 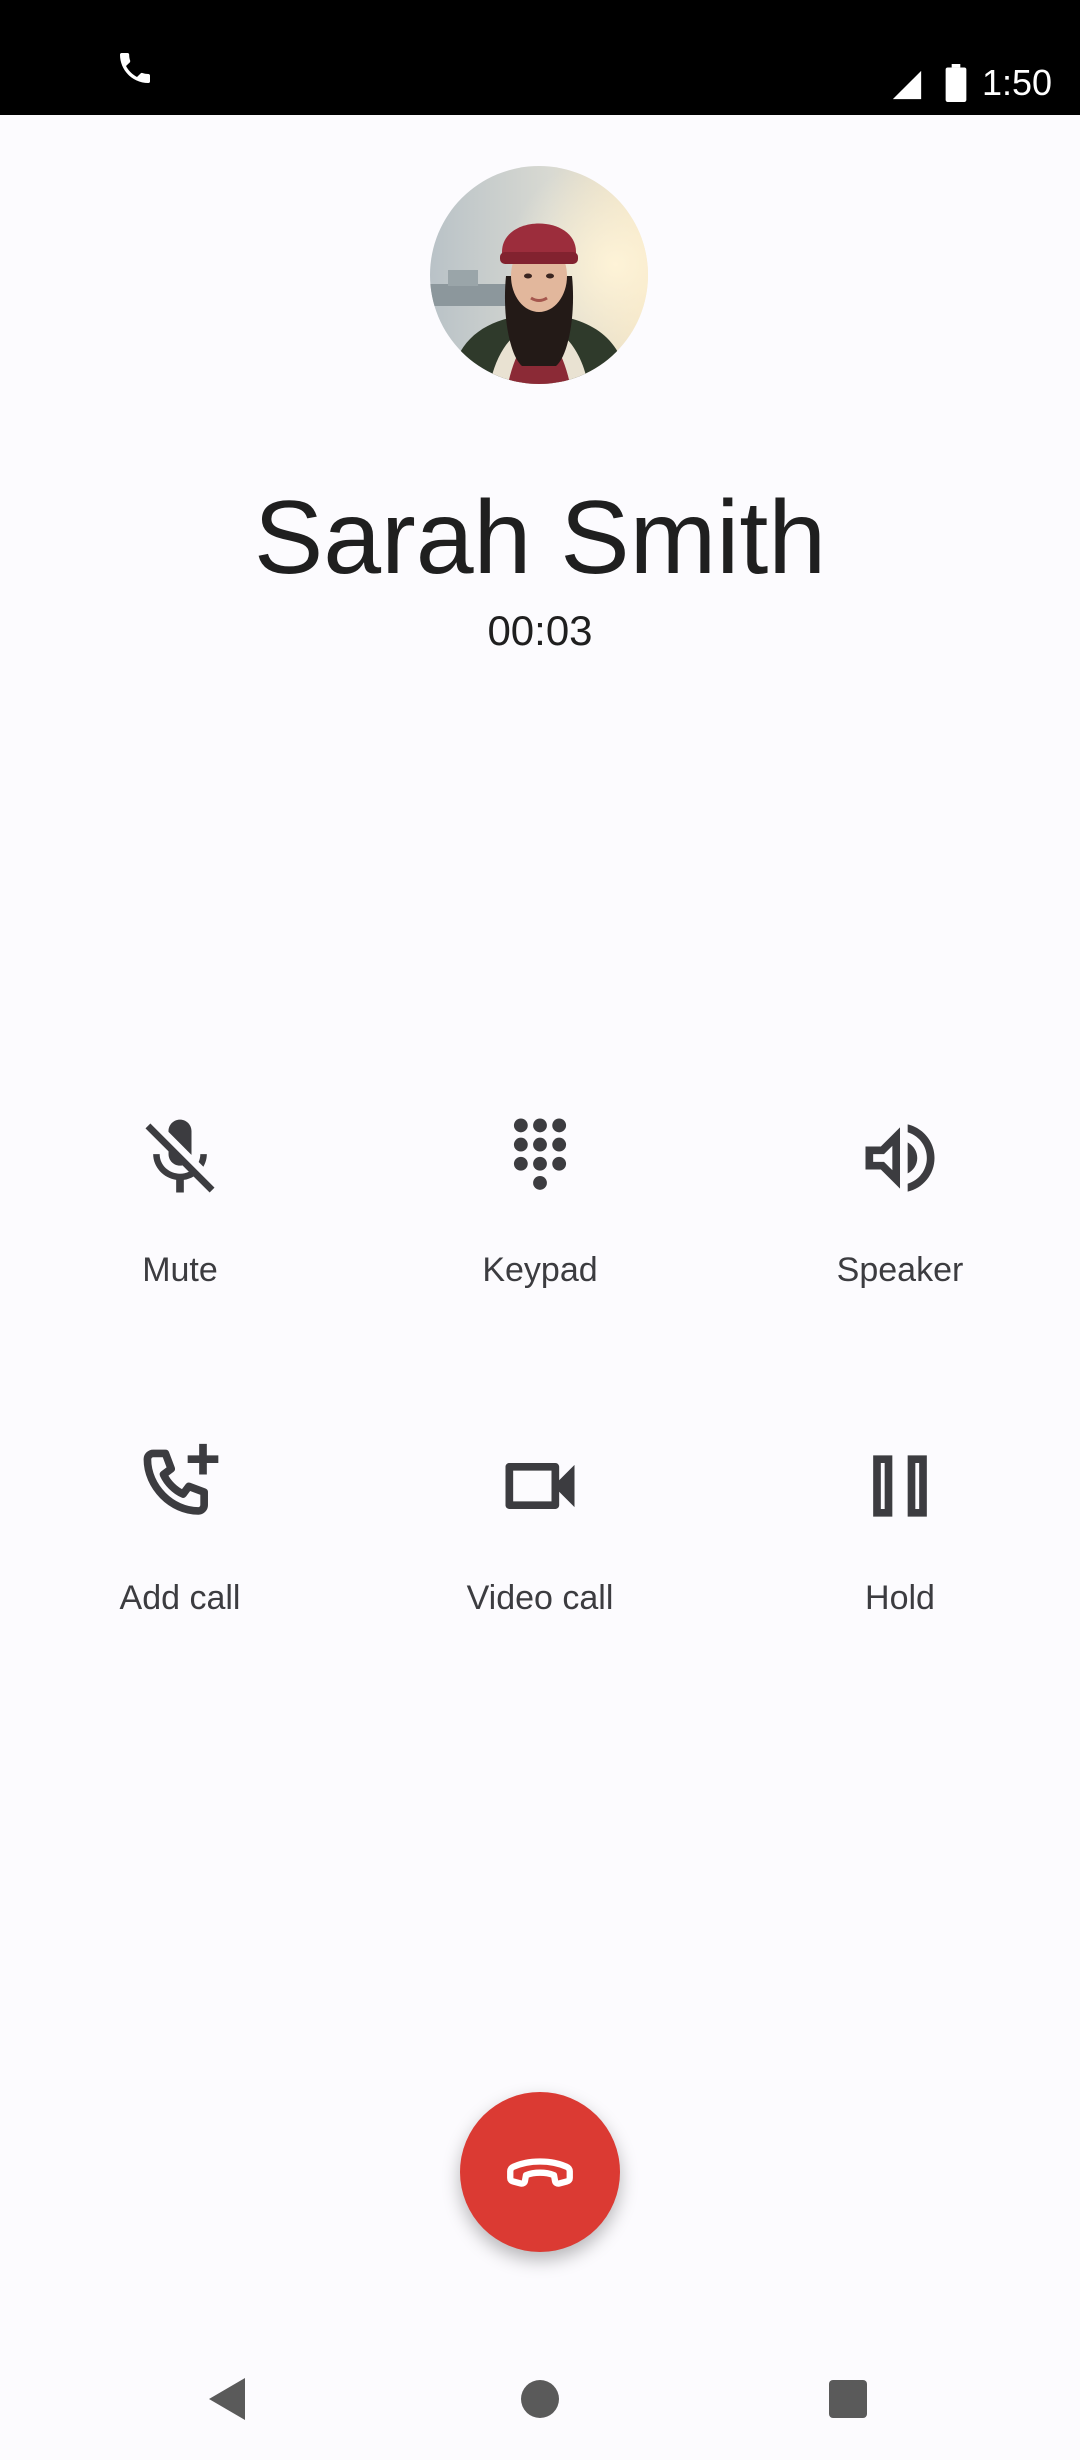 I want to click on home-circle-icon, so click(x=540, y=2399).